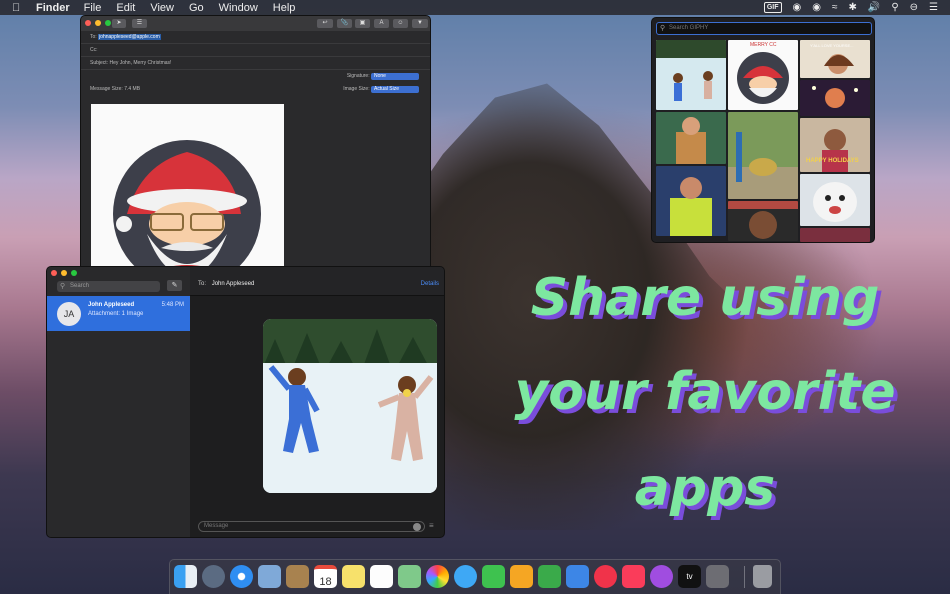 The image size is (950, 594). I want to click on image-size-select: Actual Size, so click(395, 89).